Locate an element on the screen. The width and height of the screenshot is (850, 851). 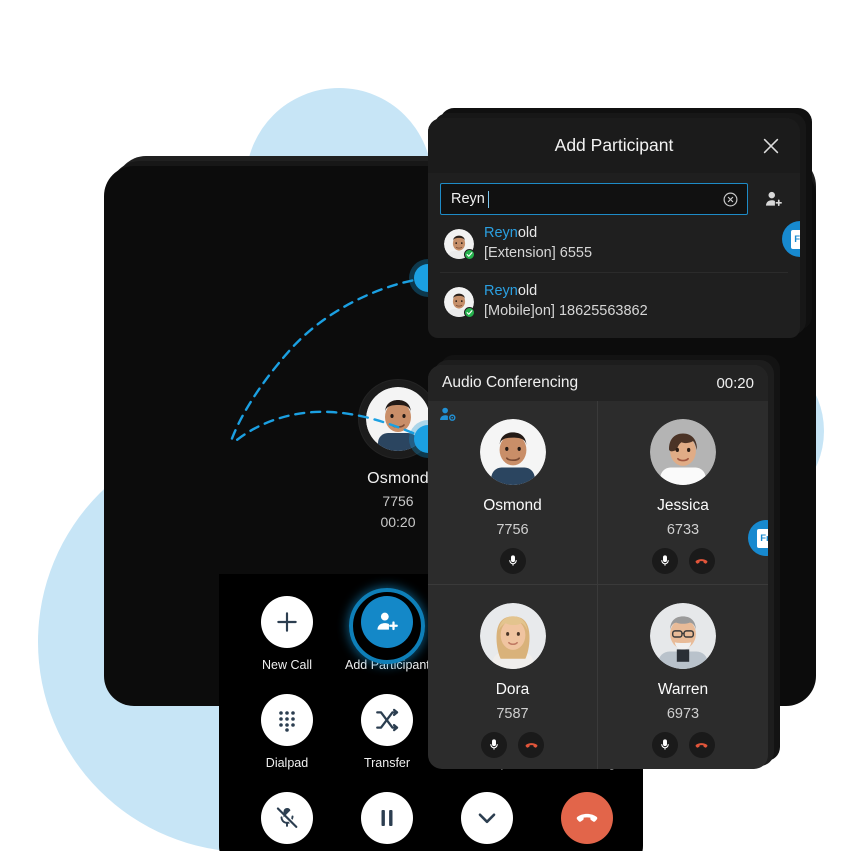
transfer-icon is located at coordinates (387, 720).